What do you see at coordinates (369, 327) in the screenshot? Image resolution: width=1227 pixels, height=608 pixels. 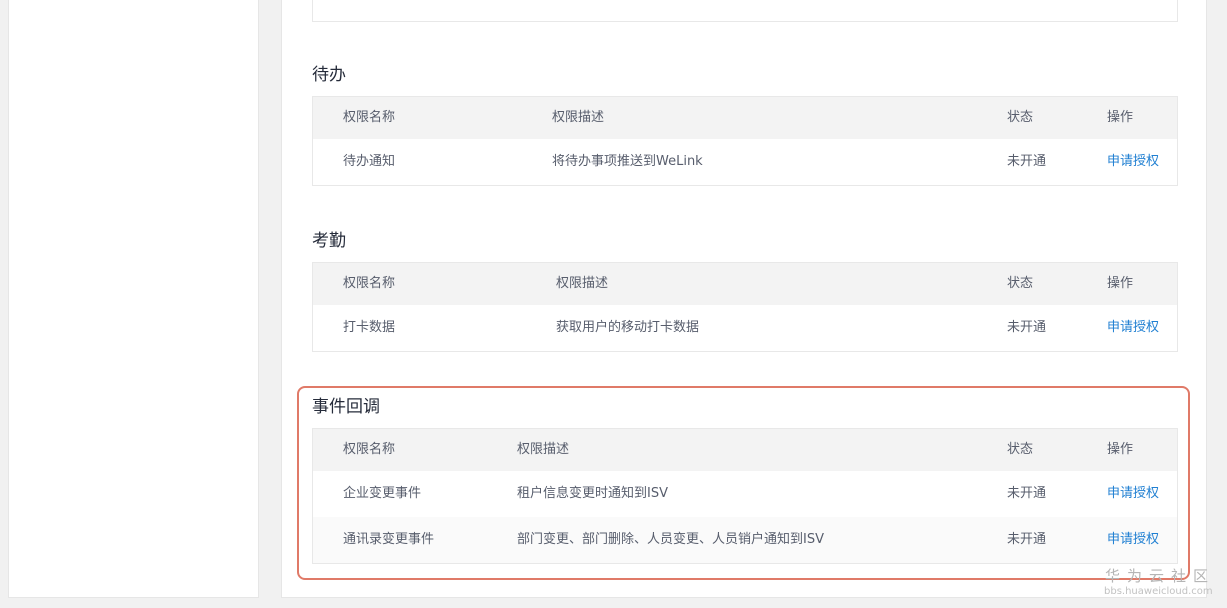 I see `permission-name: 打卡数据` at bounding box center [369, 327].